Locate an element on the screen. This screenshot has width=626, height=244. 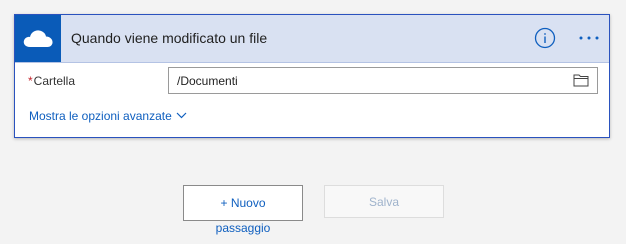
show-advanced-options-link: Mostra le opzioni avanzate is located at coordinates (108, 116).